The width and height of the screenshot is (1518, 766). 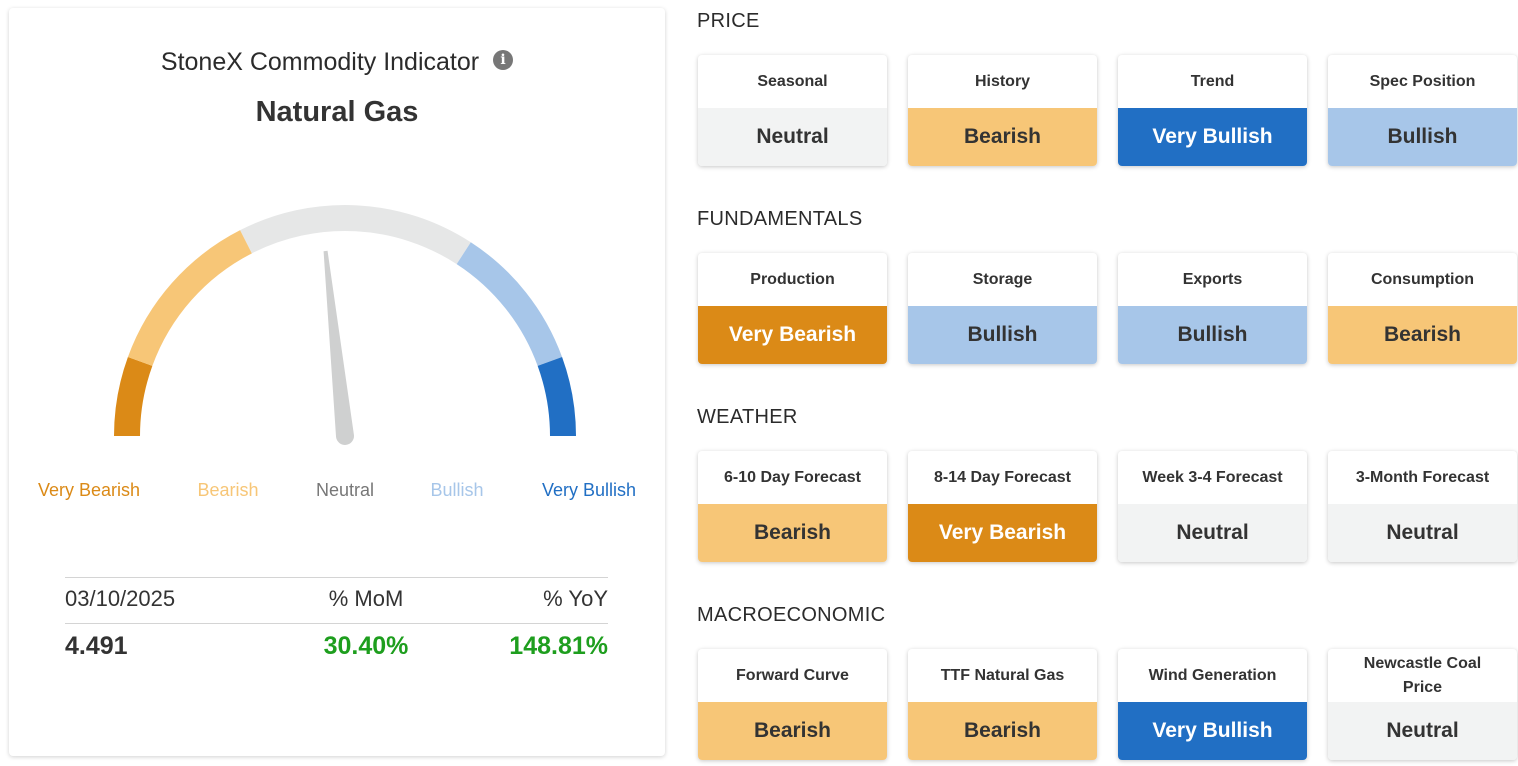 I want to click on tile-label: Storage, so click(x=1002, y=279).